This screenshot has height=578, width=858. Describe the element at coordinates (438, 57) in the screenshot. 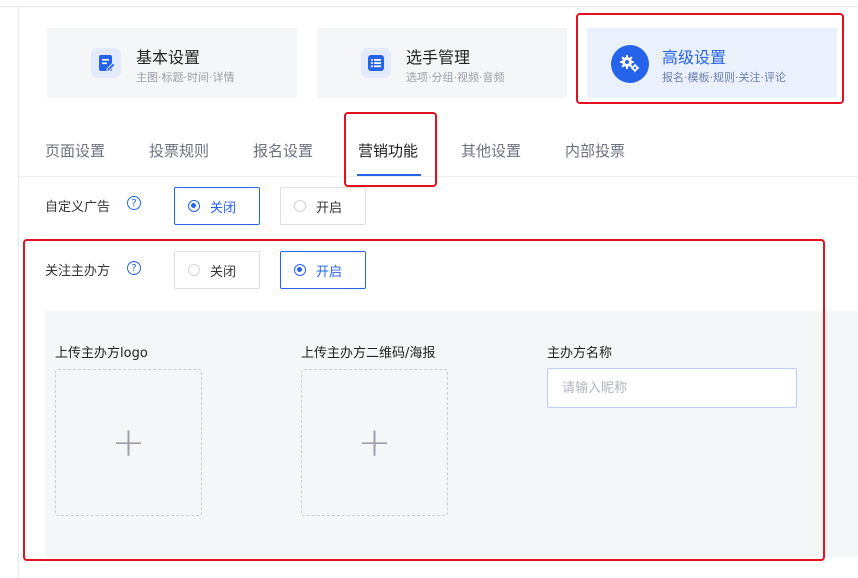

I see `category-title: 选手管理` at that location.